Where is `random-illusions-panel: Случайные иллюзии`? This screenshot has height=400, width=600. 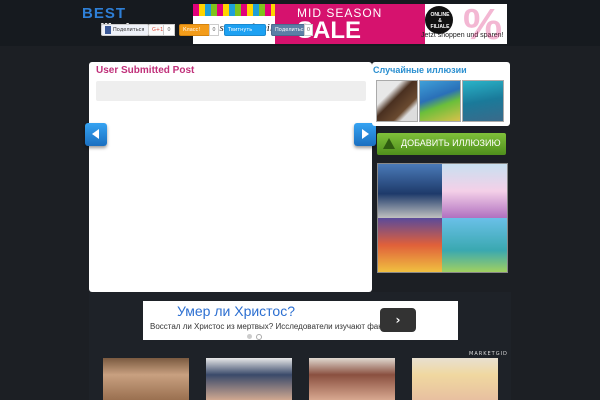
random-illusions-panel: Случайные иллюзии is located at coordinates (441, 94).